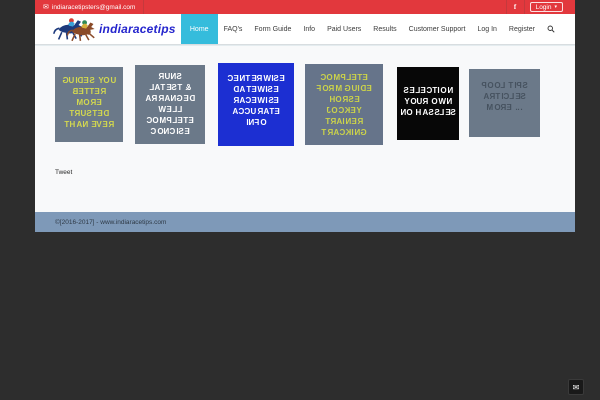 This screenshot has width=600, height=400. I want to click on topbar: ✉ indiaracetipsters@gmail.com f Login ▾, so click(305, 7).